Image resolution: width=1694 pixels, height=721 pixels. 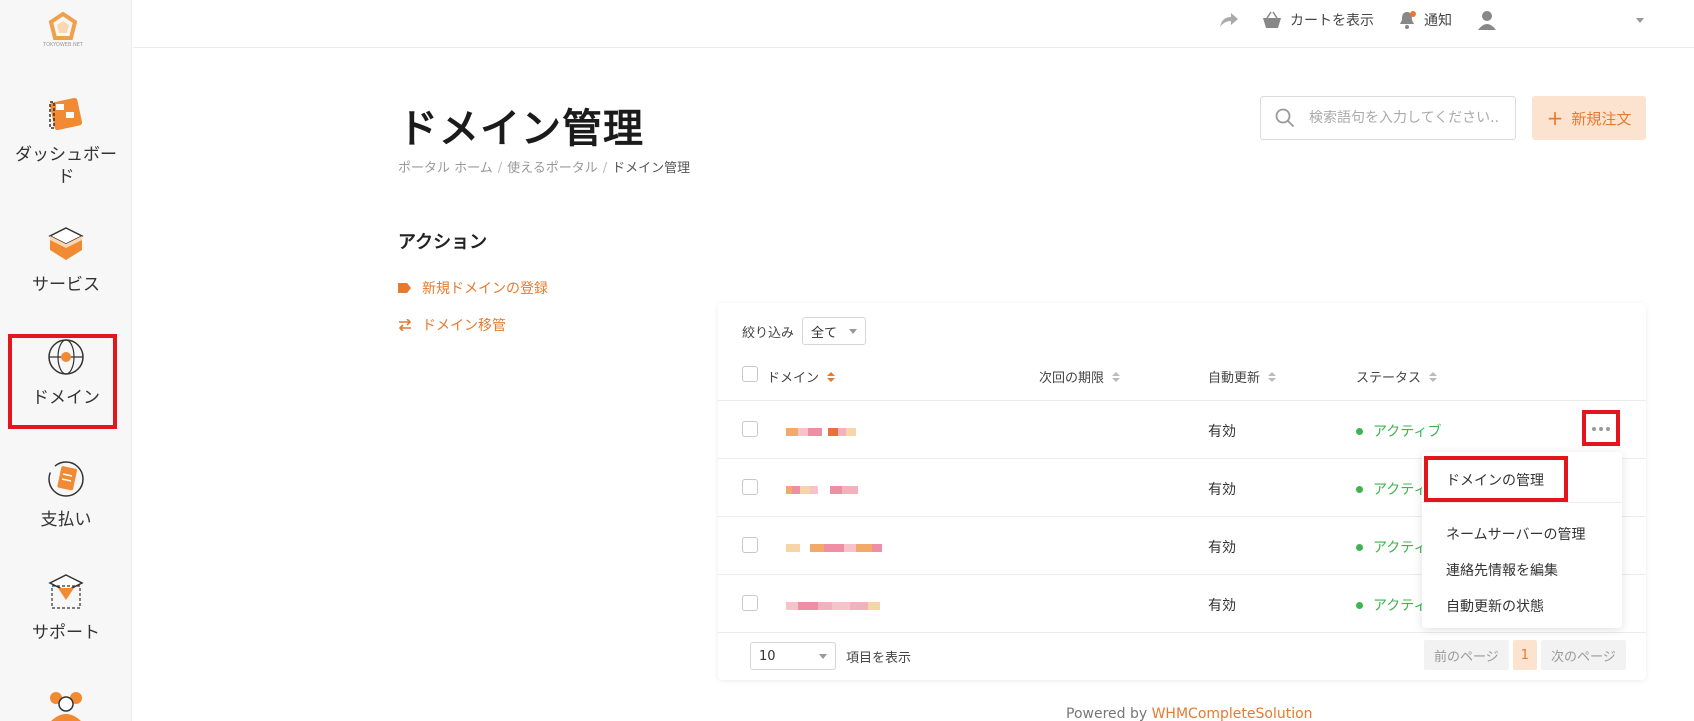 I want to click on sidebar-item-billing: 支払い, so click(x=66, y=494).